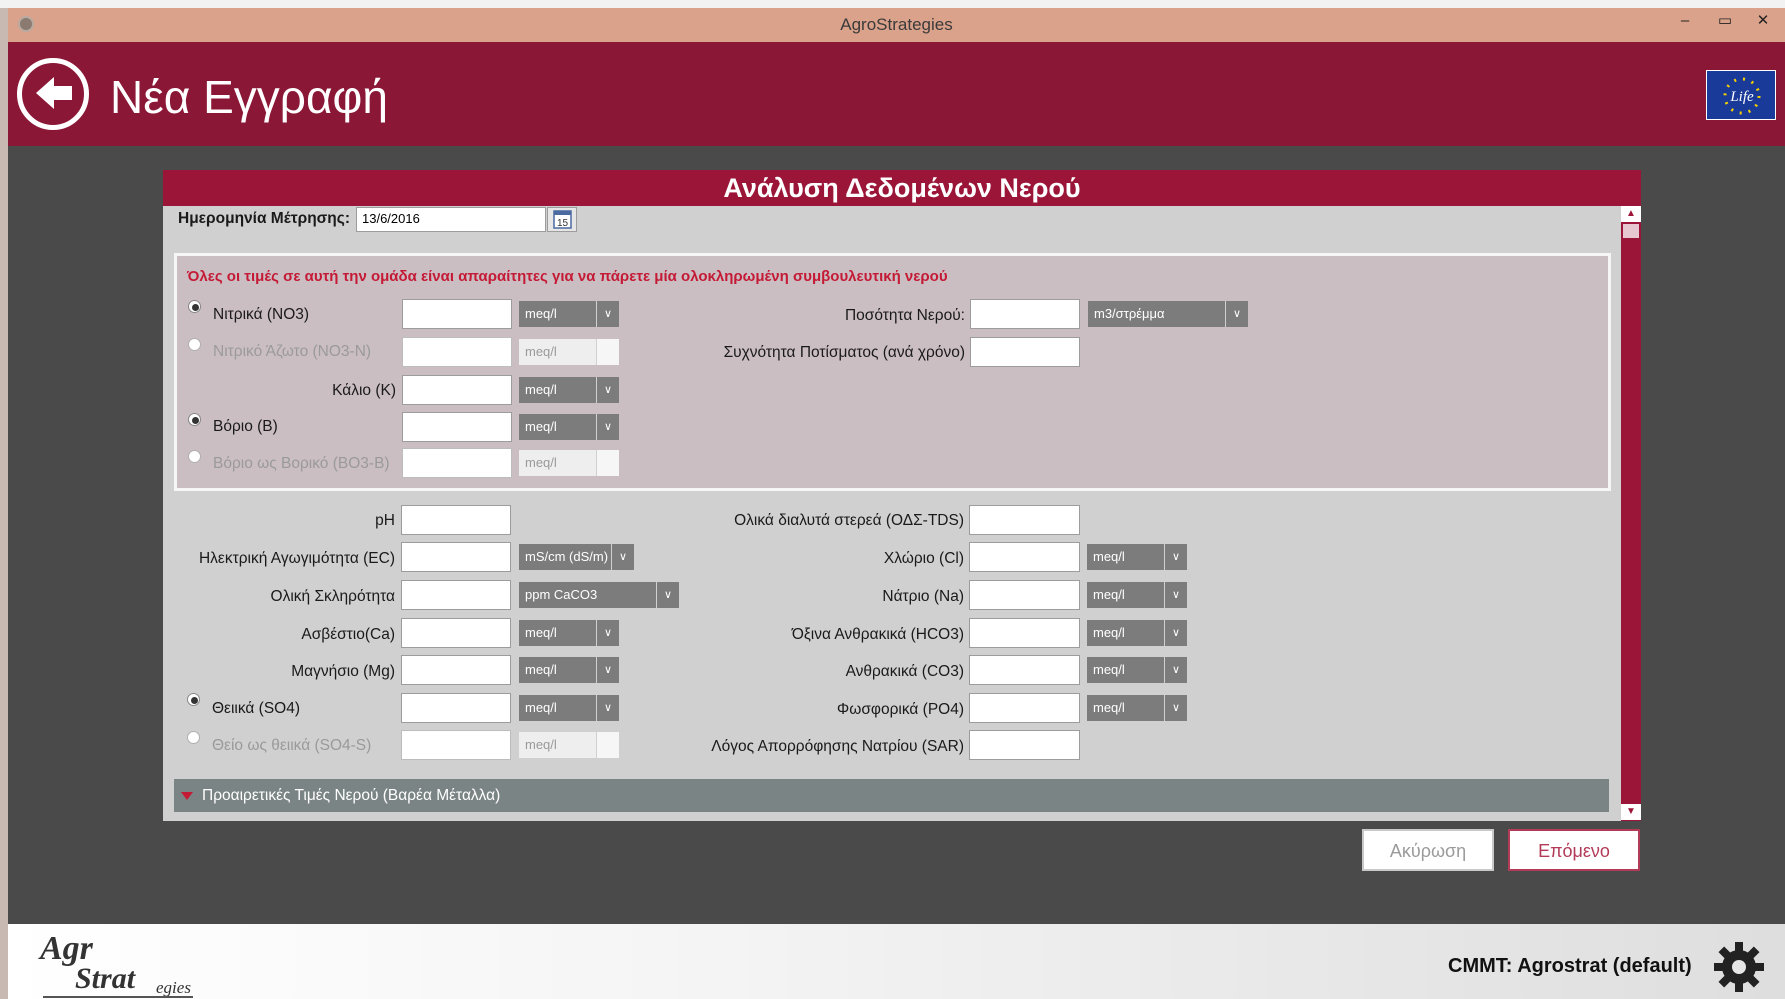  I want to click on magnesium-input, so click(456, 670).